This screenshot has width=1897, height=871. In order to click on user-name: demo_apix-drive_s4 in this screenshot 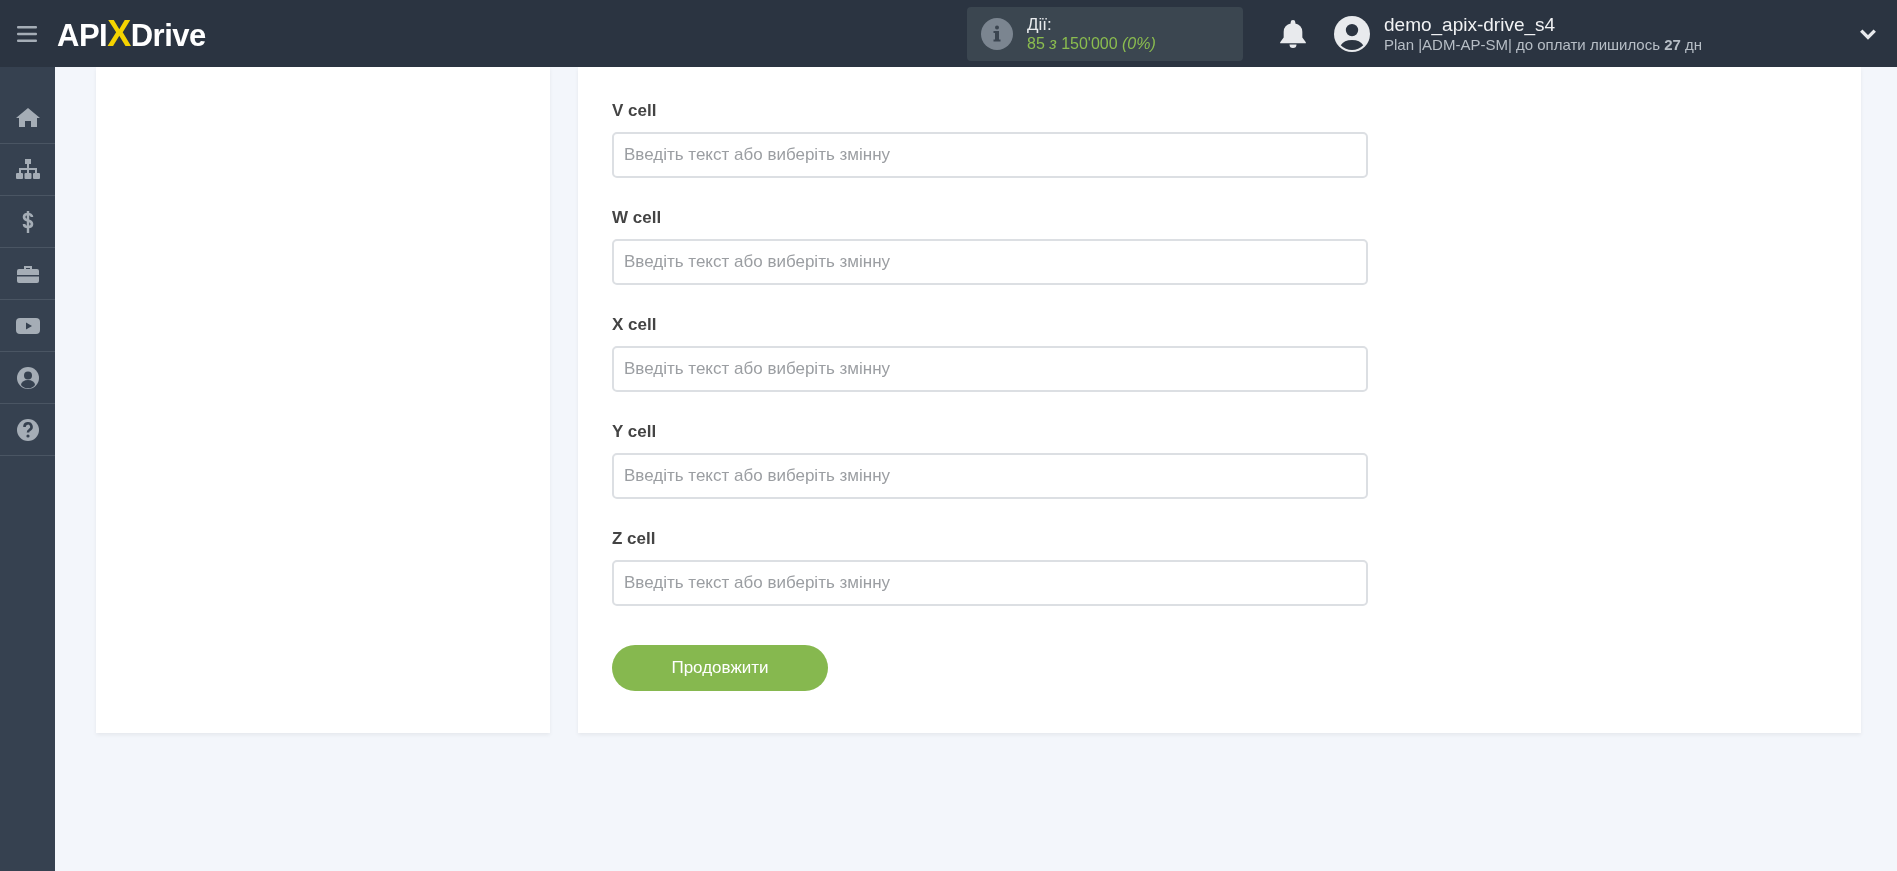, I will do `click(1470, 25)`.